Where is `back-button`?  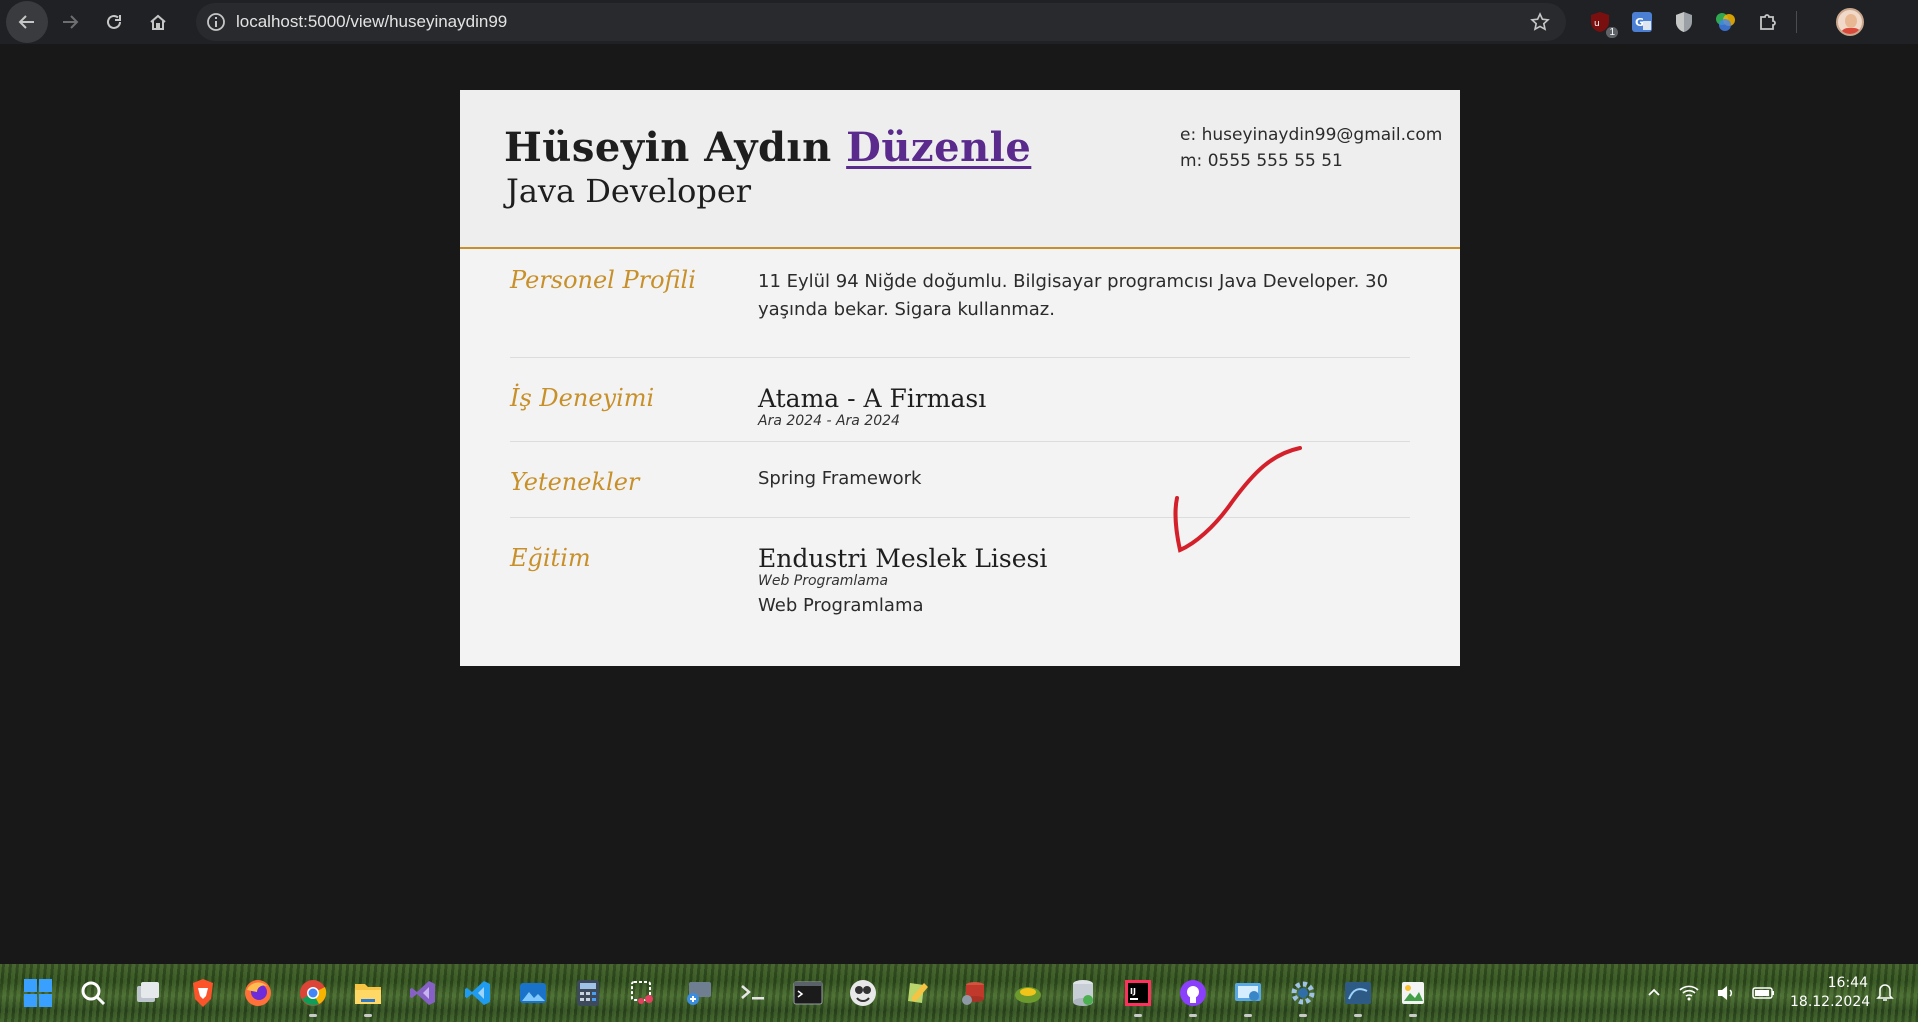
back-button is located at coordinates (27, 22).